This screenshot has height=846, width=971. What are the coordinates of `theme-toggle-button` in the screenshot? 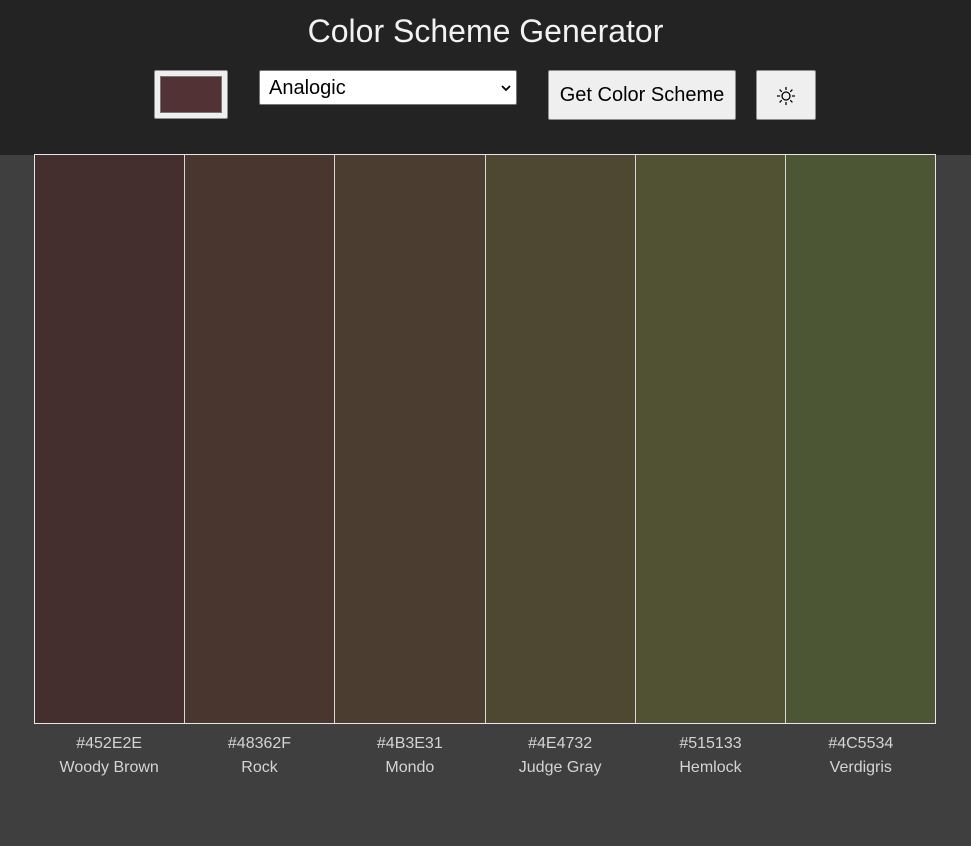 It's located at (786, 95).